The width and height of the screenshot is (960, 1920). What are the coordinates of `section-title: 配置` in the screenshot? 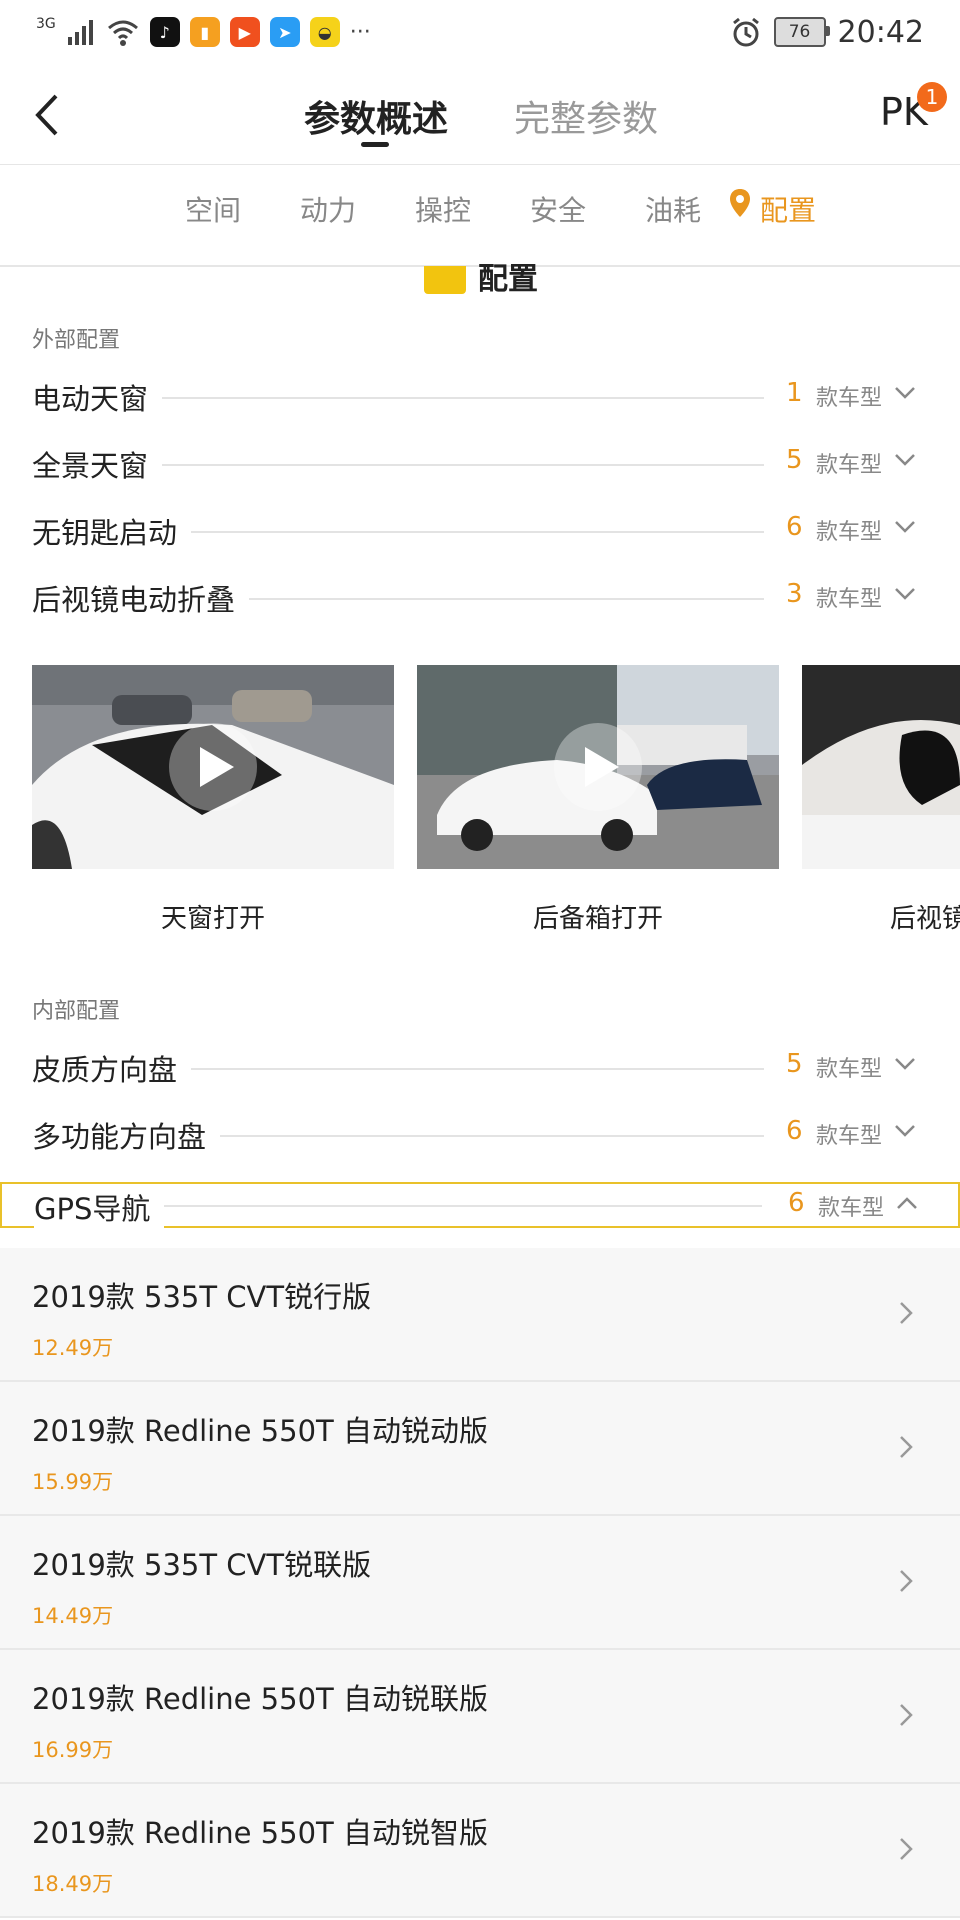 It's located at (508, 279).